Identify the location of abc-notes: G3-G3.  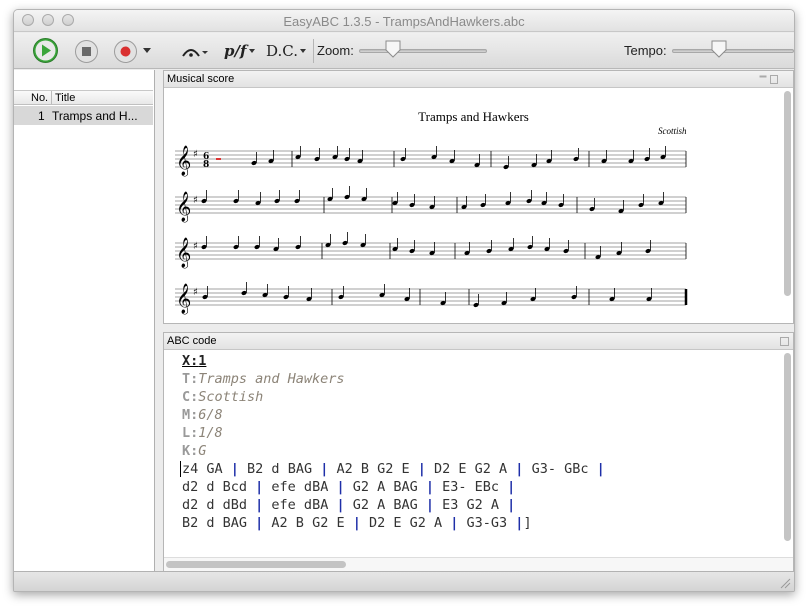
(487, 523).